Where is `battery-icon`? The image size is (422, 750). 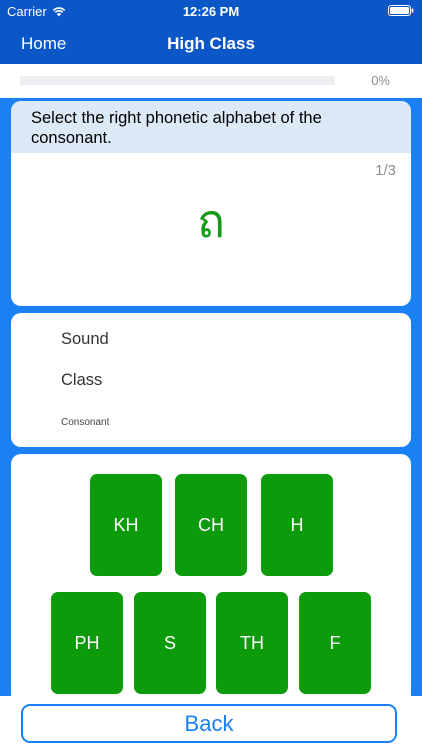 battery-icon is located at coordinates (401, 10).